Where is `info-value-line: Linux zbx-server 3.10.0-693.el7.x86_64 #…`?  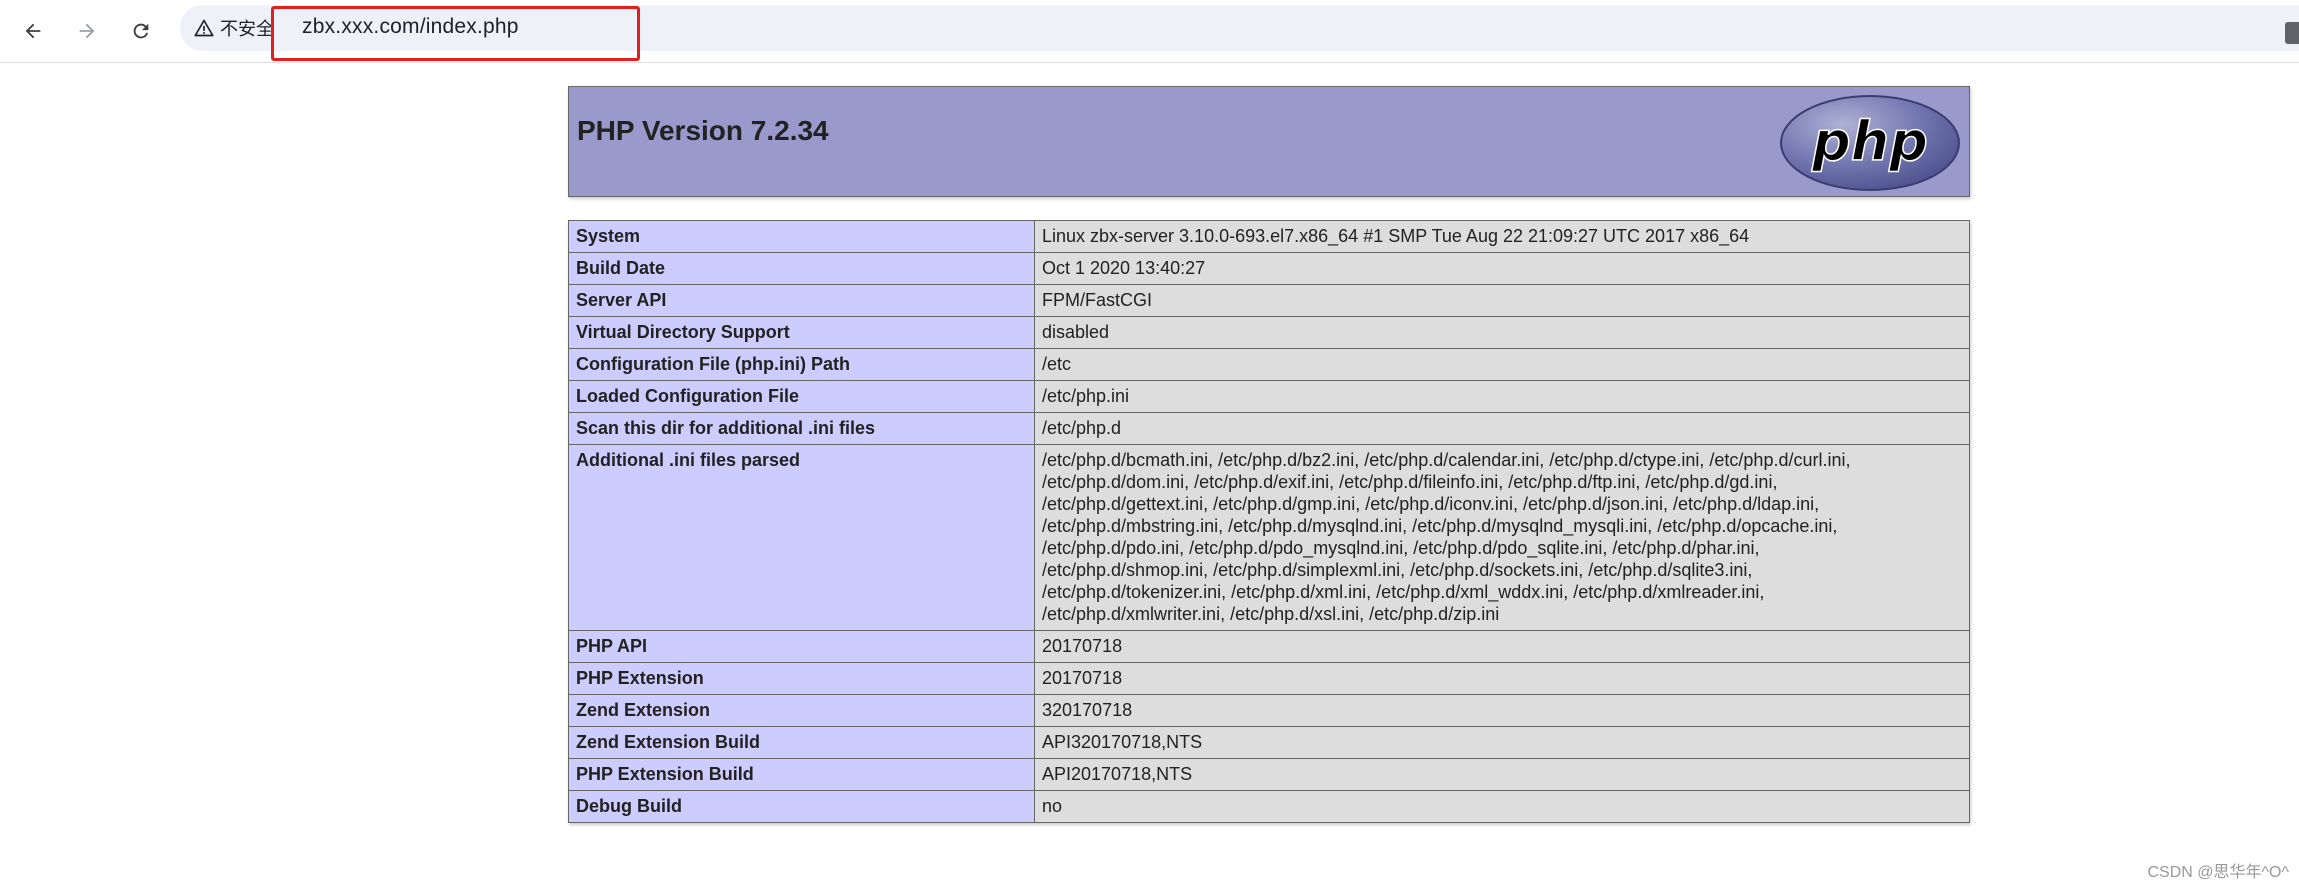 info-value-line: Linux zbx-server 3.10.0-693.el7.x86_64 #… is located at coordinates (1396, 236).